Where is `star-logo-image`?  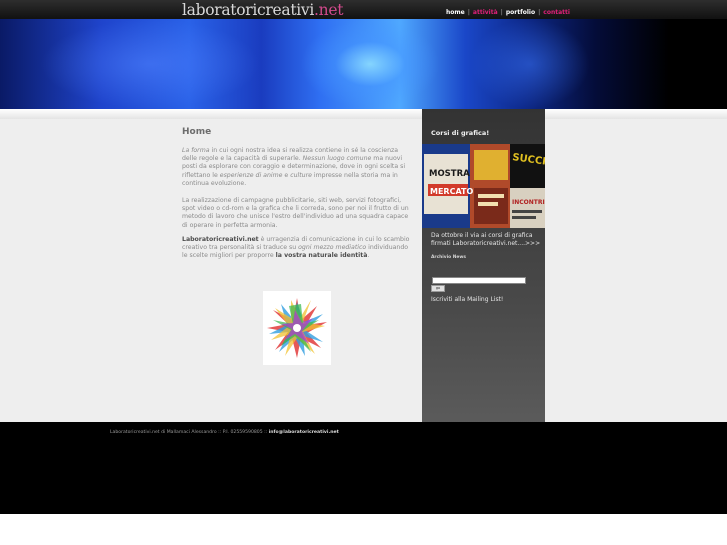 star-logo-image is located at coordinates (297, 328).